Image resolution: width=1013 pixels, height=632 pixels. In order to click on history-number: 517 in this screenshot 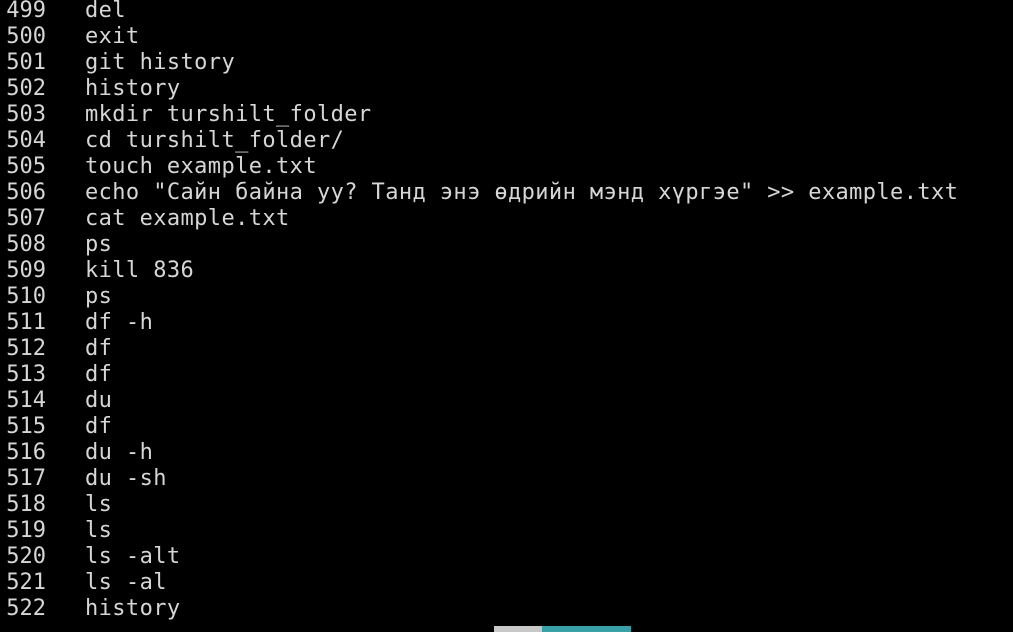, I will do `click(26, 478)`.